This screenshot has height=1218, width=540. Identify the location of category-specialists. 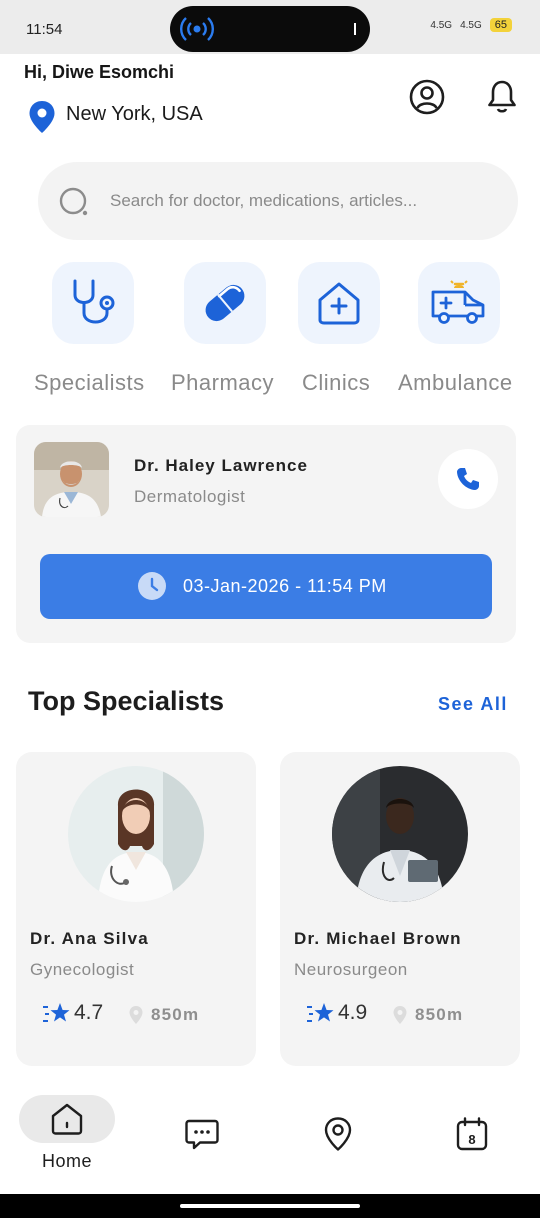
(93, 303).